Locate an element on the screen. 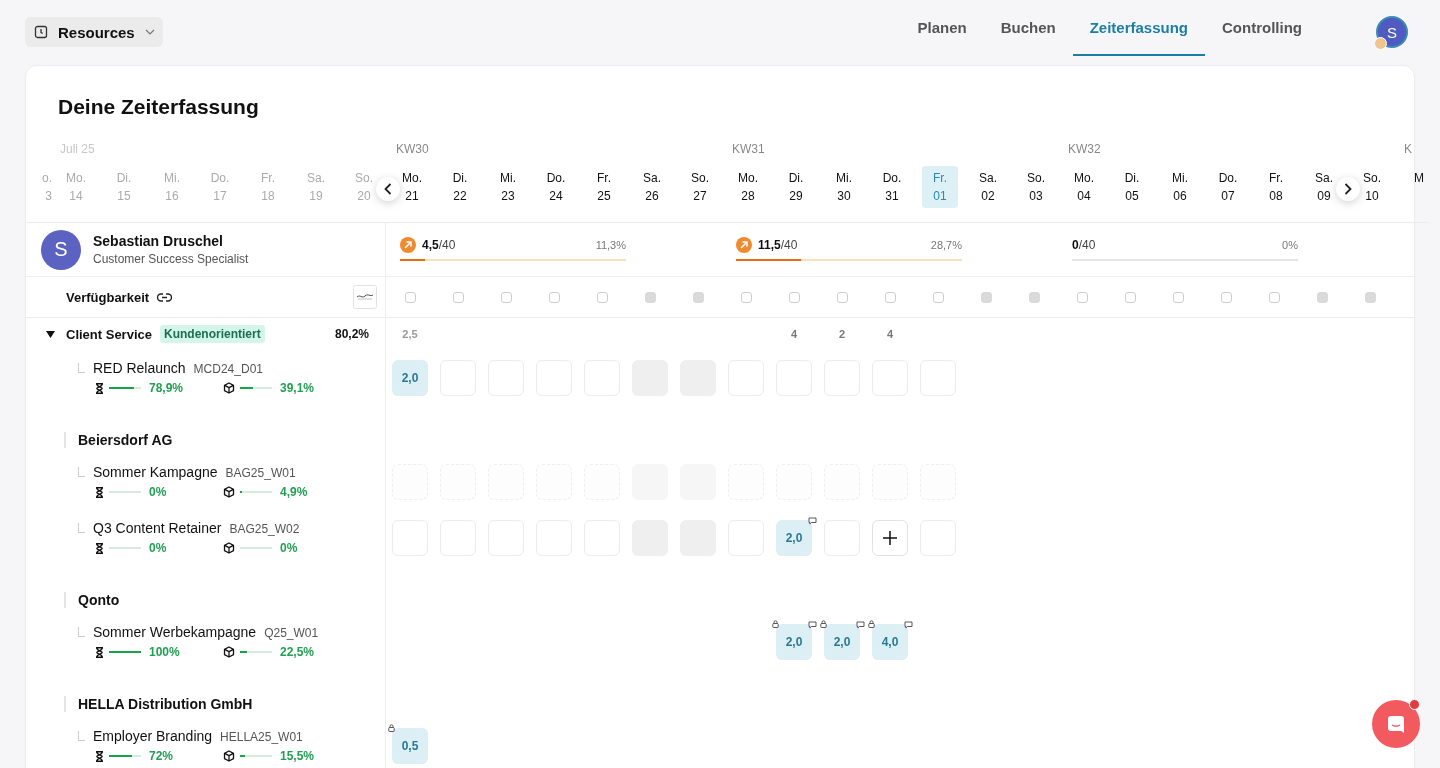  day-header: Sa. 02 is located at coordinates (988, 187).